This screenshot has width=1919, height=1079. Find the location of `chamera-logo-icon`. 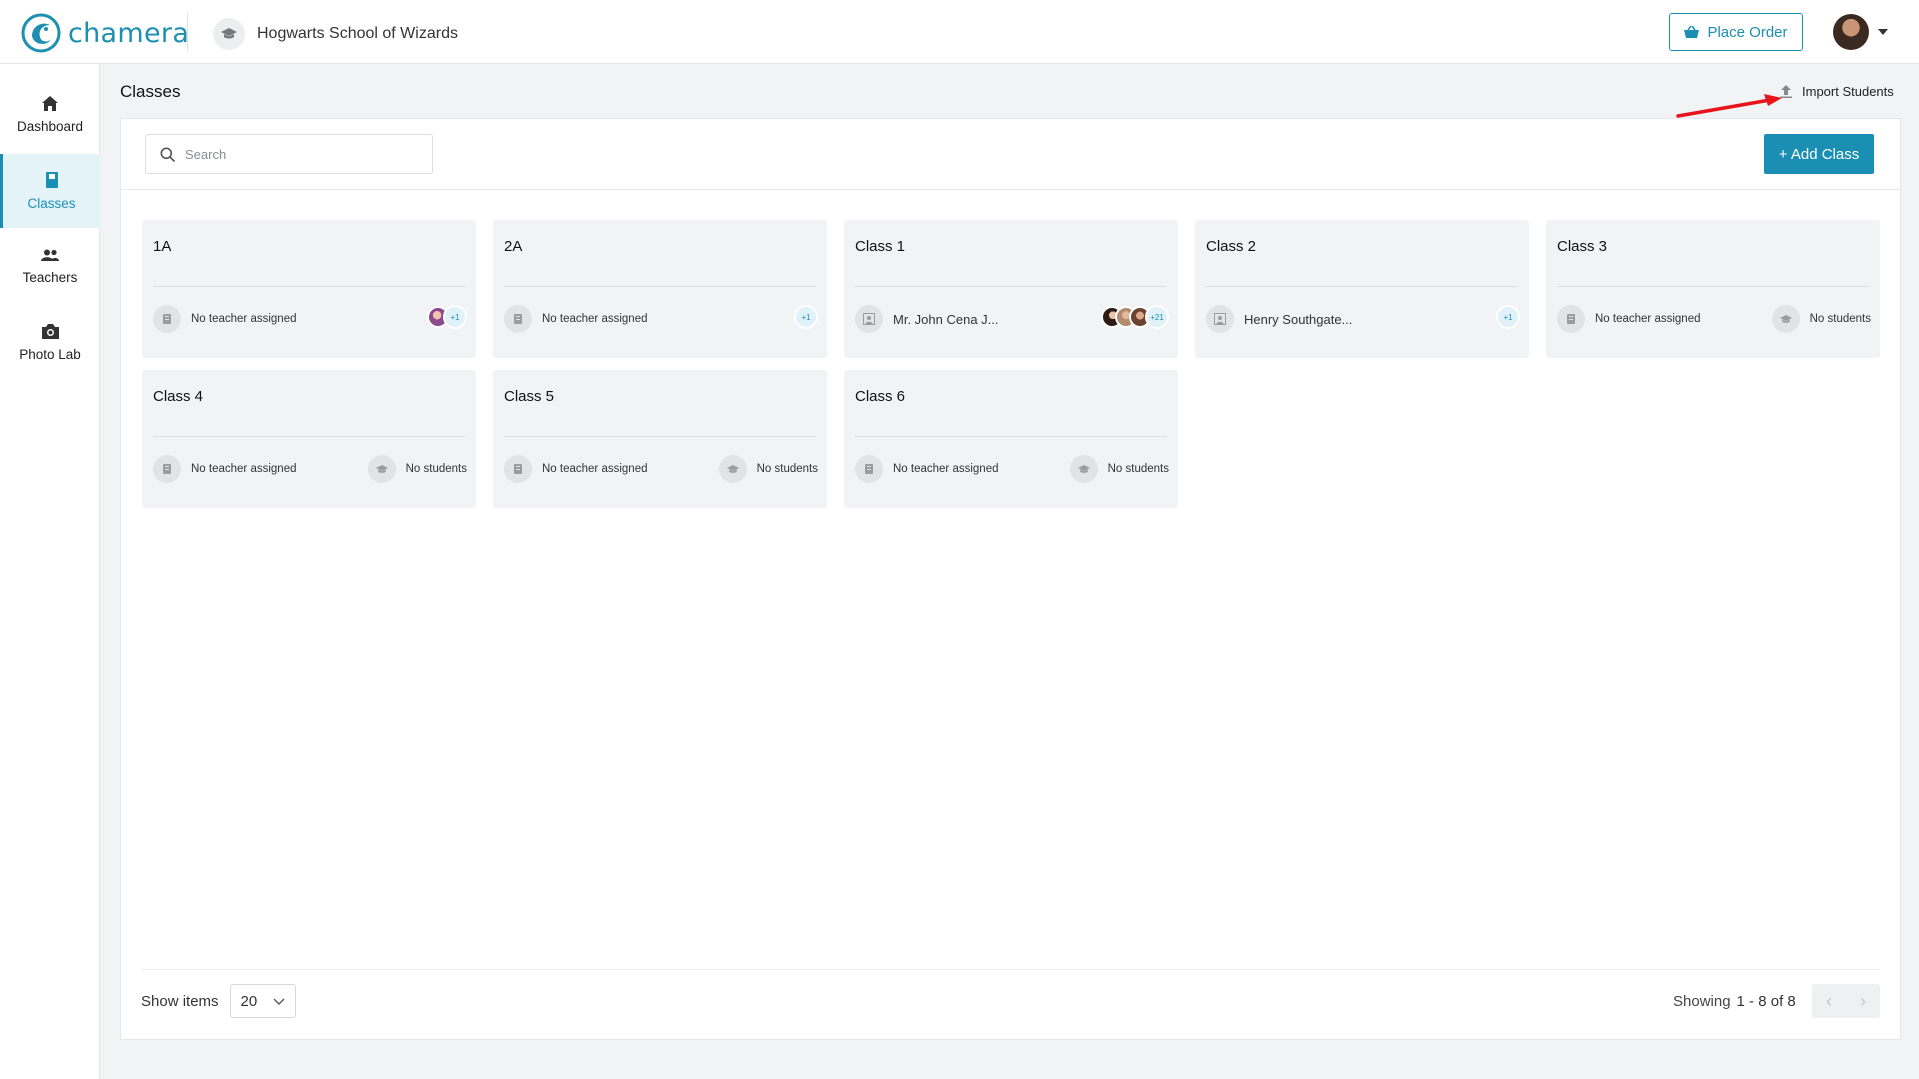

chamera-logo-icon is located at coordinates (41, 33).